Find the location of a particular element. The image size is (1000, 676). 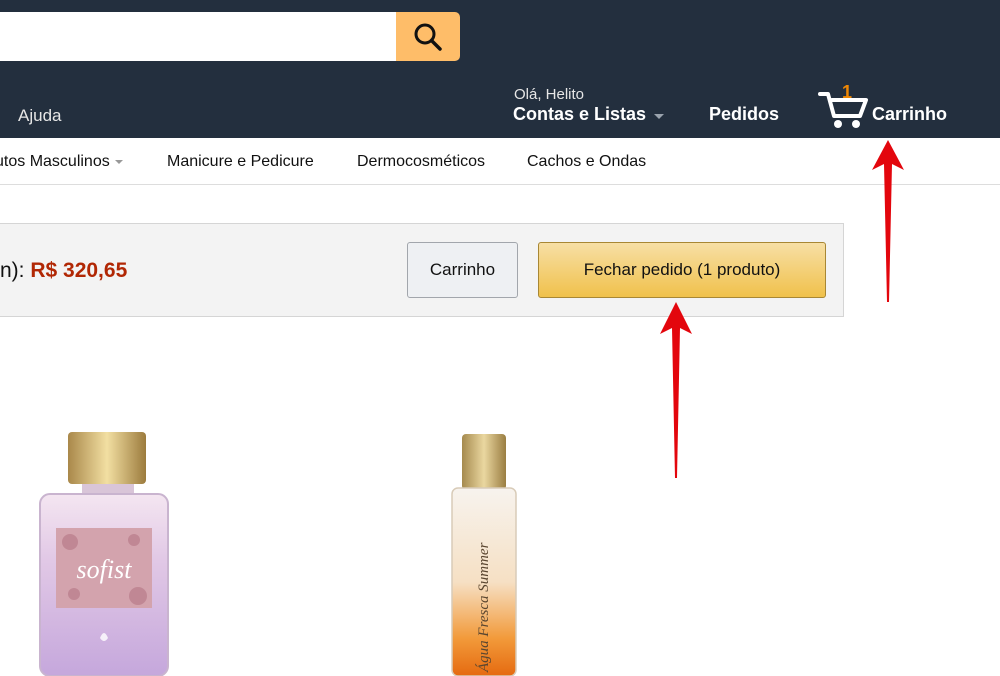

cart-subtotal: n): R$ 320,65 is located at coordinates (63, 271).